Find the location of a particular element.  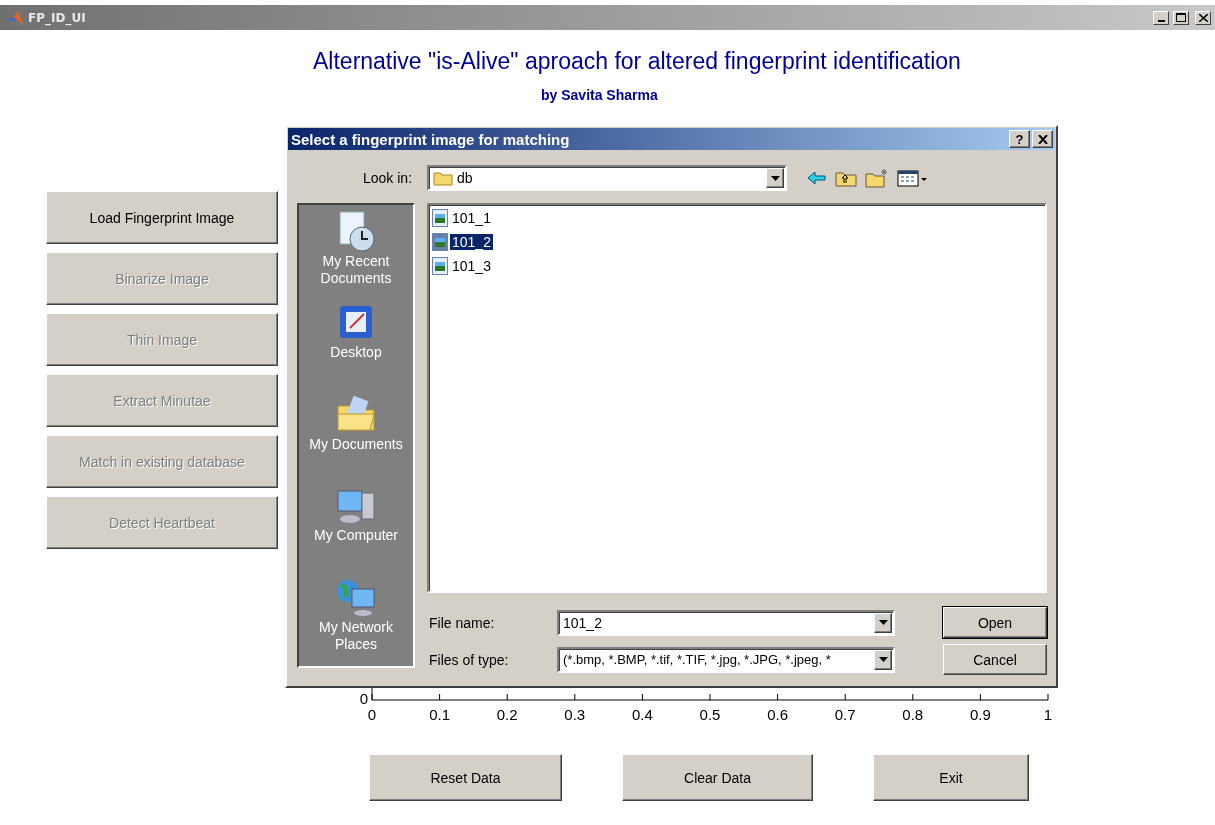

look-in-dropdown: db is located at coordinates (607, 178).